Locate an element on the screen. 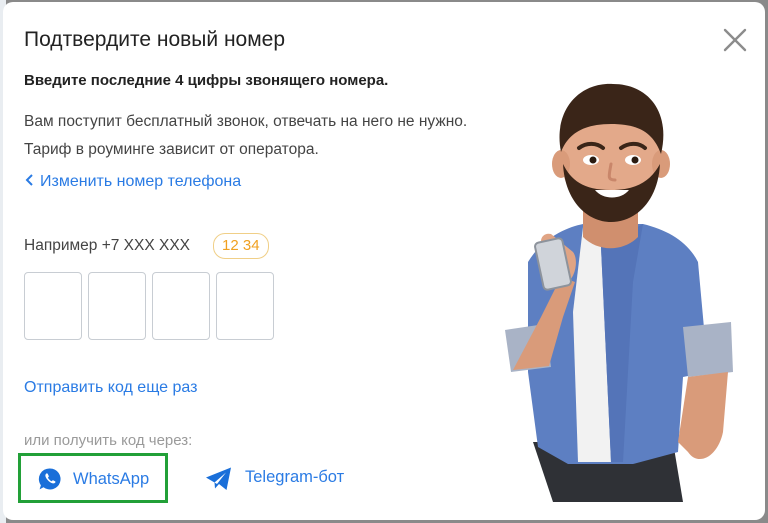 The height and width of the screenshot is (523, 768). whatsapp-button: WhatsApp is located at coordinates (93, 478).